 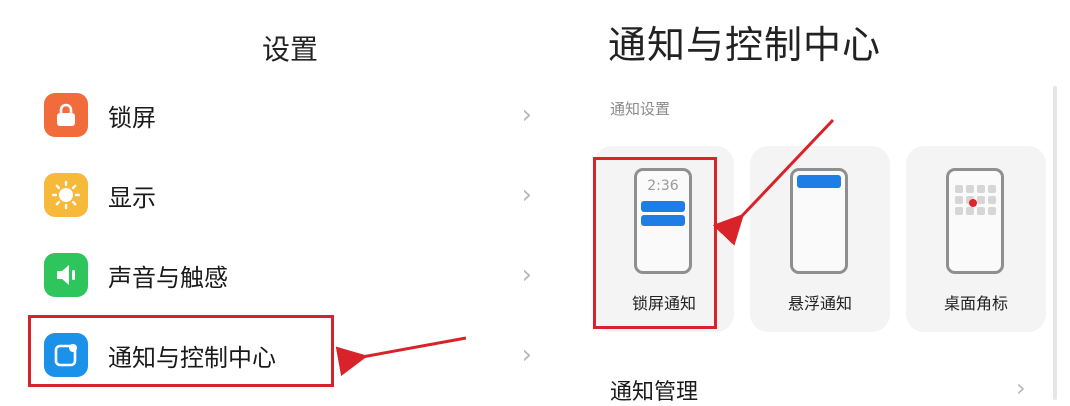 What do you see at coordinates (1021, 388) in the screenshot?
I see `chevron-right-icon: ›` at bounding box center [1021, 388].